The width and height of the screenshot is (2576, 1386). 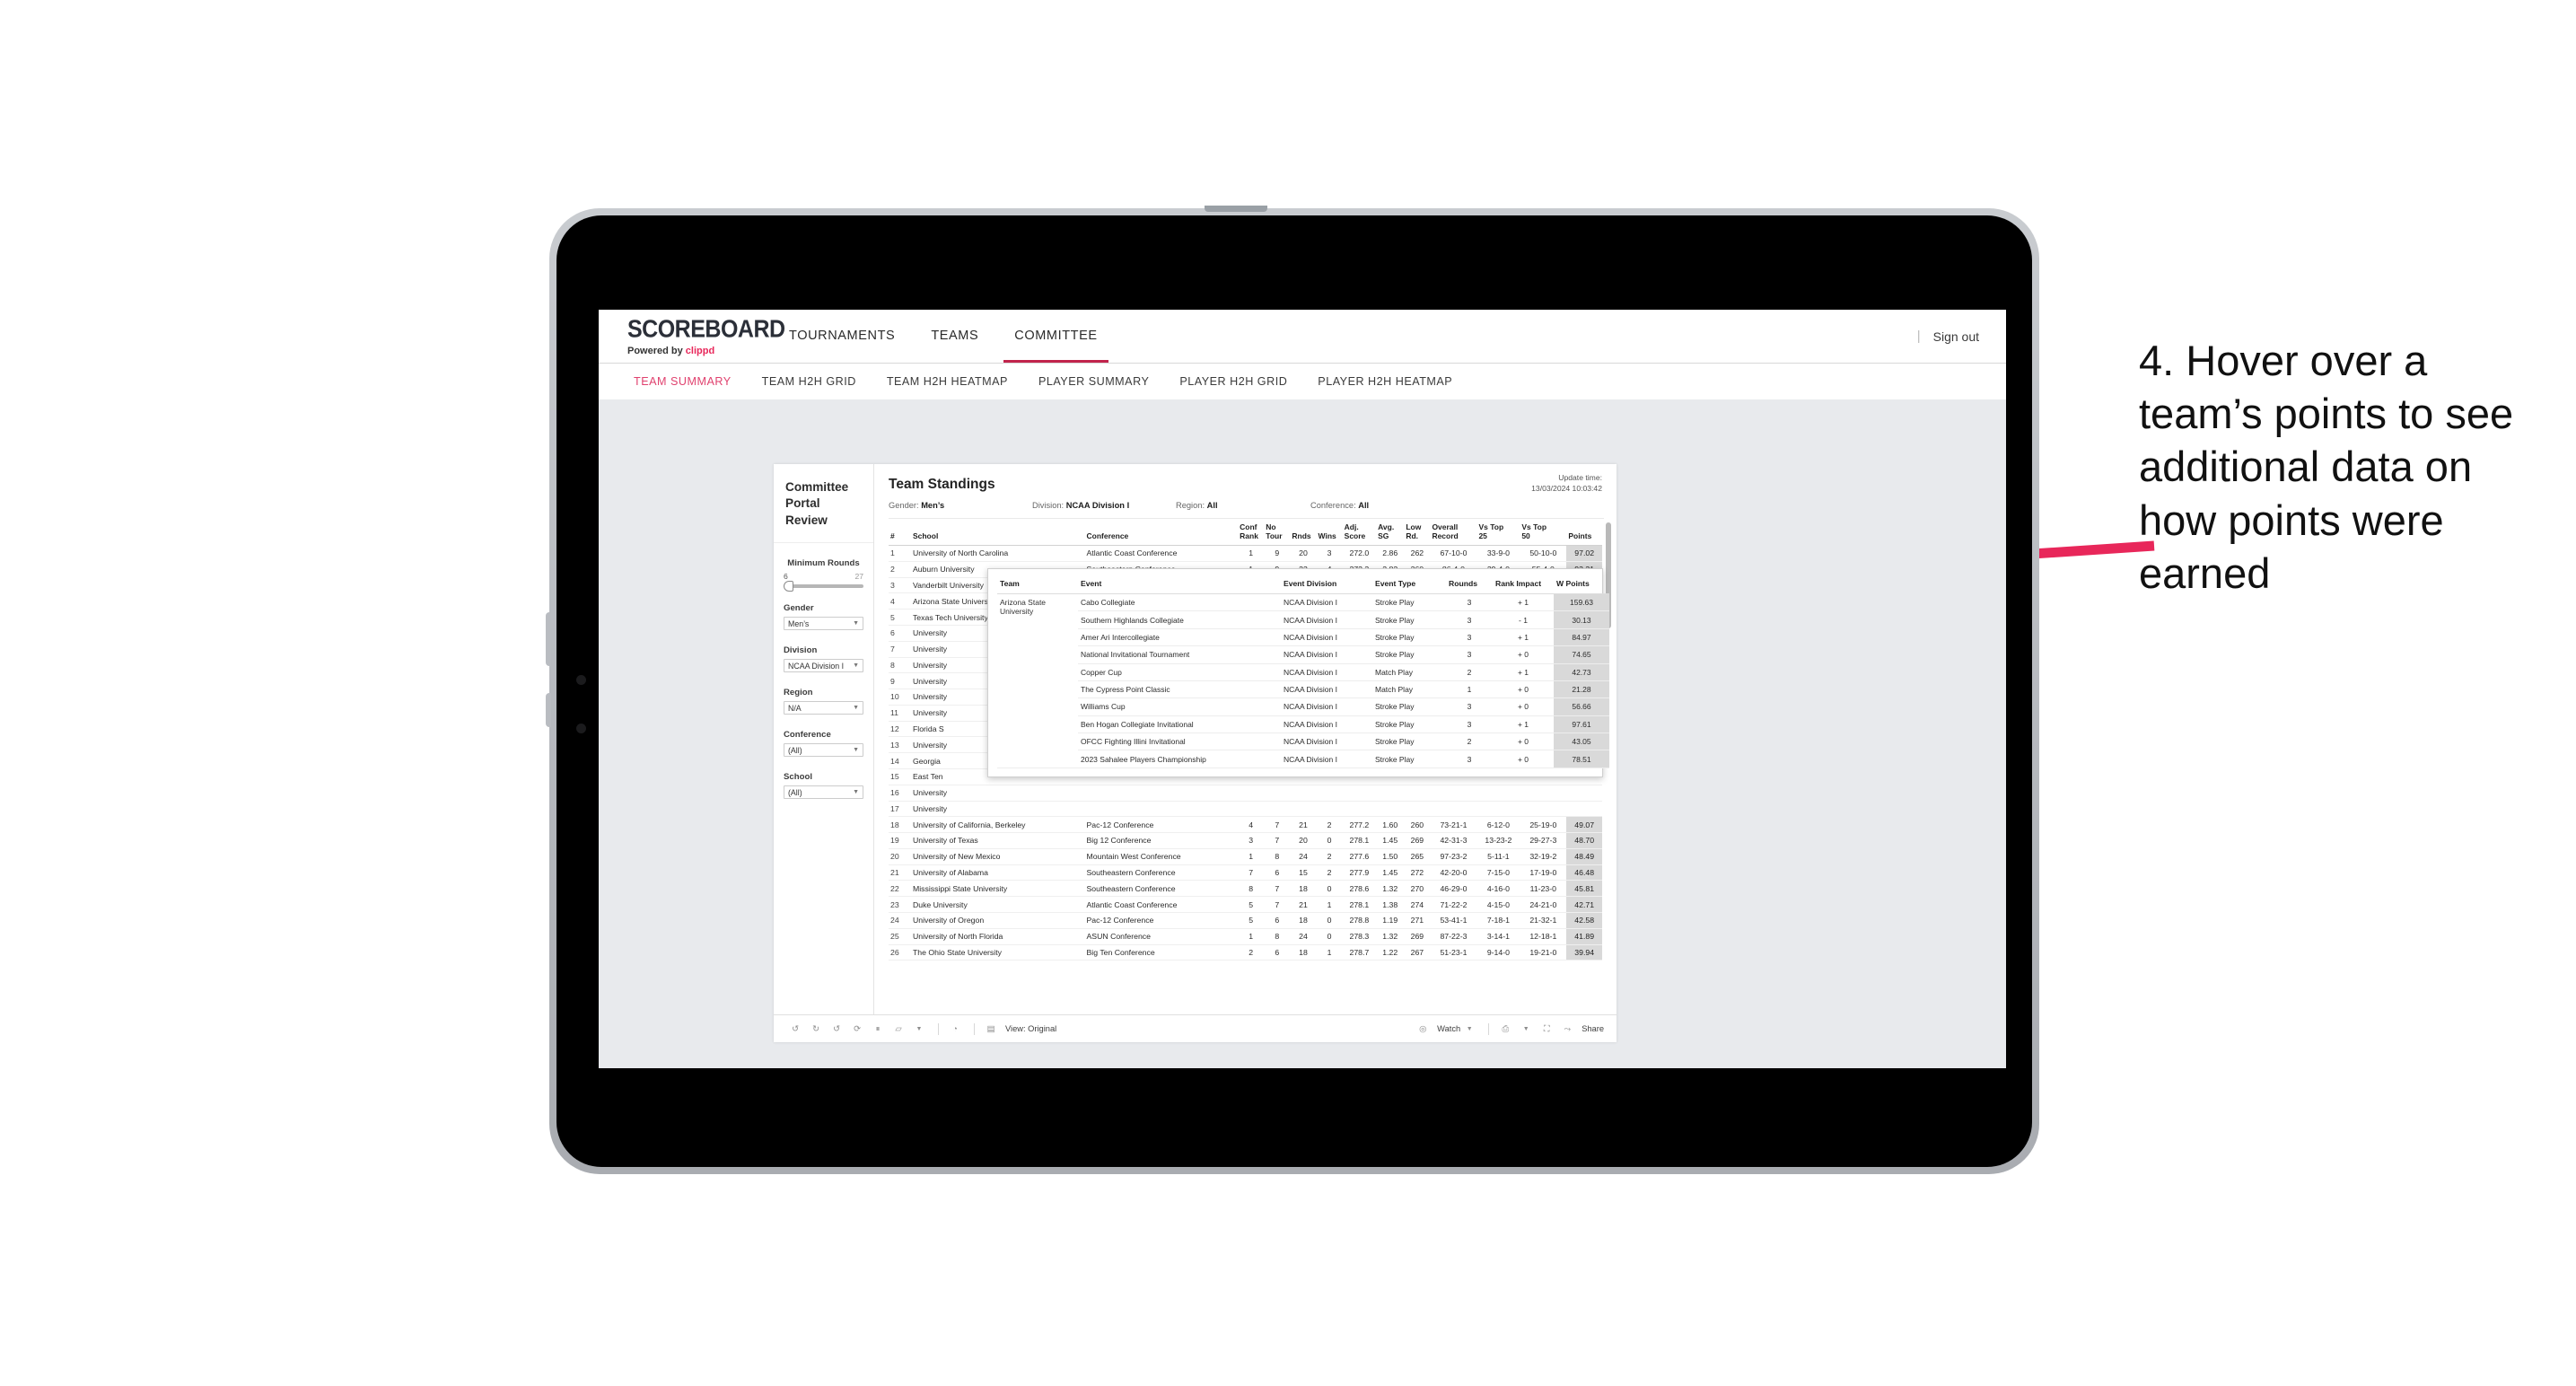 What do you see at coordinates (1567, 1029) in the screenshot?
I see `share-icon: ⤳` at bounding box center [1567, 1029].